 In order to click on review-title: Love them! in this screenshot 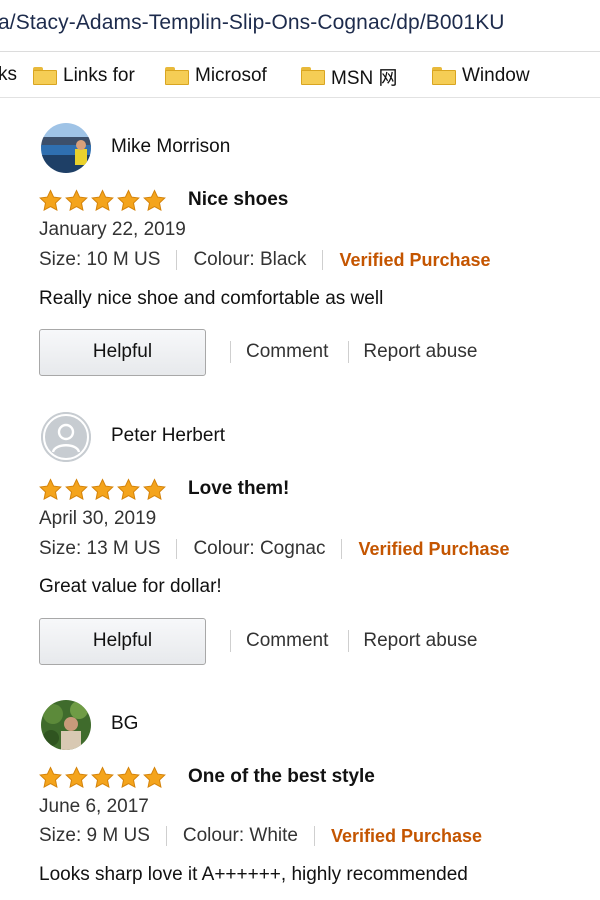, I will do `click(238, 489)`.